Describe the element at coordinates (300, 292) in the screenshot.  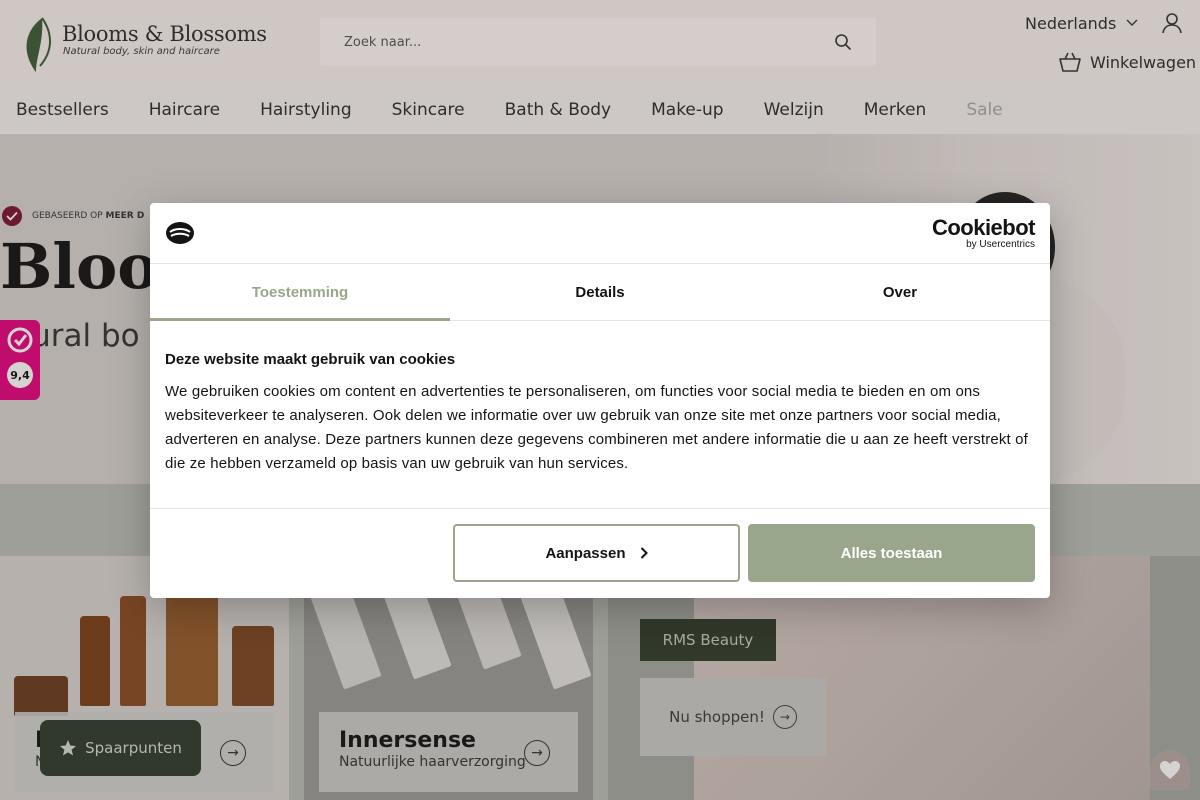
I see `tab-toestemming: Toestemming` at that location.